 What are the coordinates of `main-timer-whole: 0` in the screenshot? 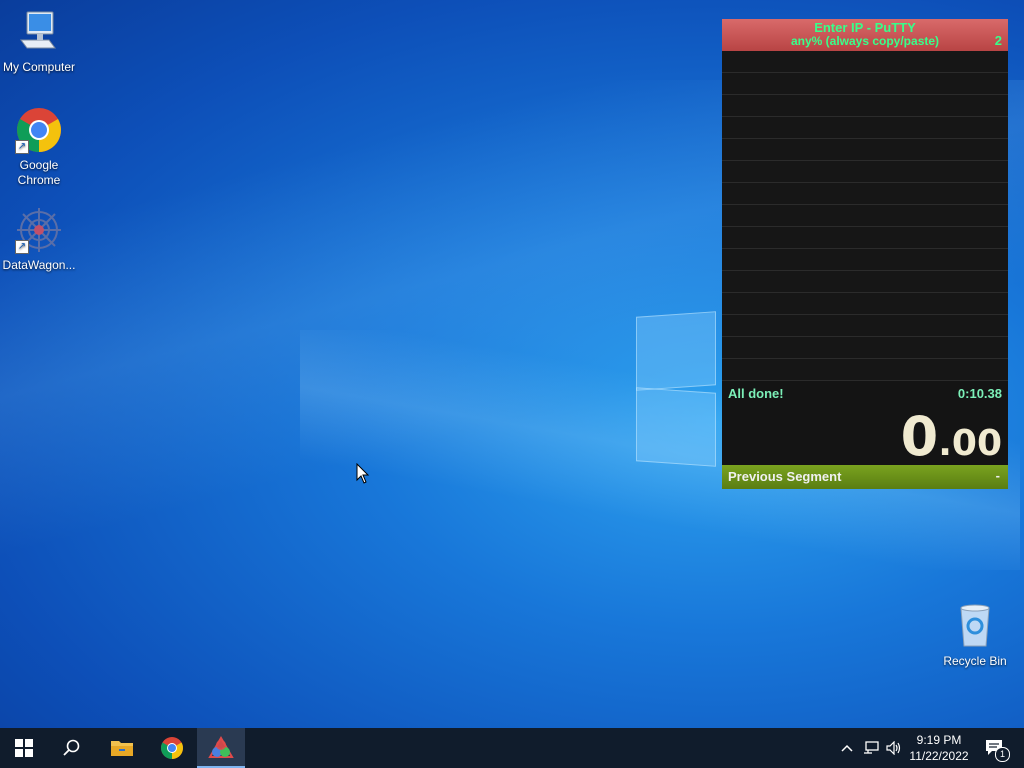 It's located at (919, 436).